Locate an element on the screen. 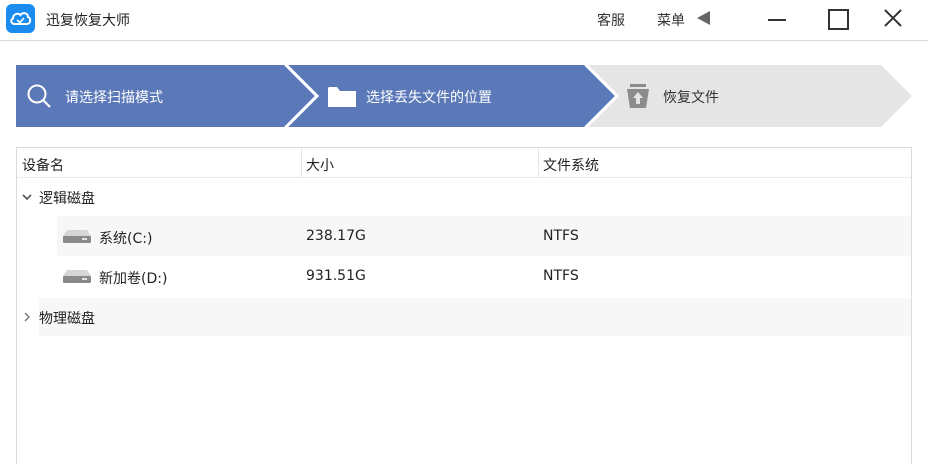 This screenshot has height=464, width=928. column-header-size: 大小 is located at coordinates (320, 165).